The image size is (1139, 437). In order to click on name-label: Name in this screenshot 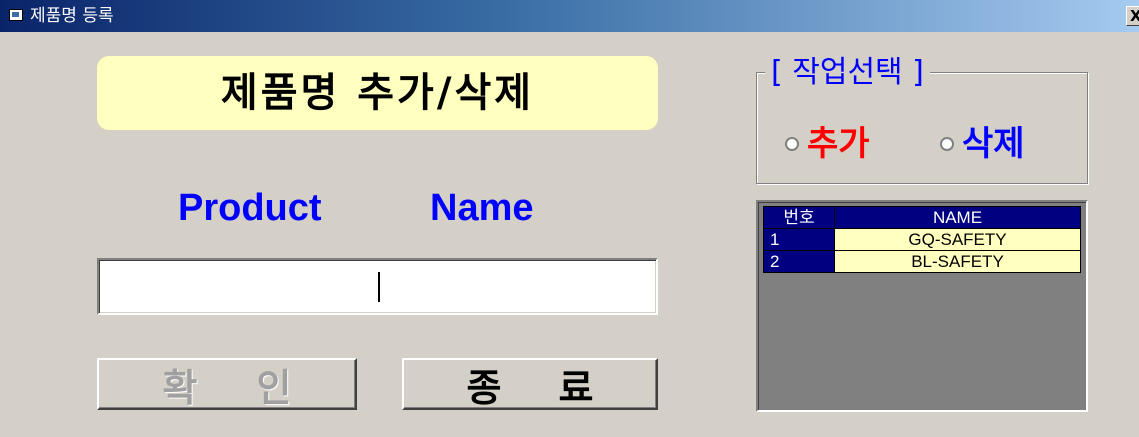, I will do `click(482, 208)`.